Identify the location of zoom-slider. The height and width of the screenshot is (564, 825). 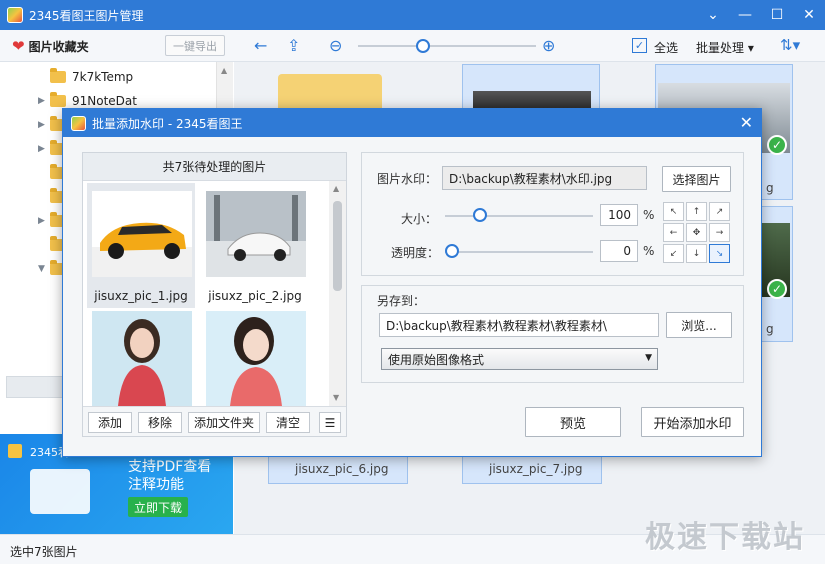
(447, 46).